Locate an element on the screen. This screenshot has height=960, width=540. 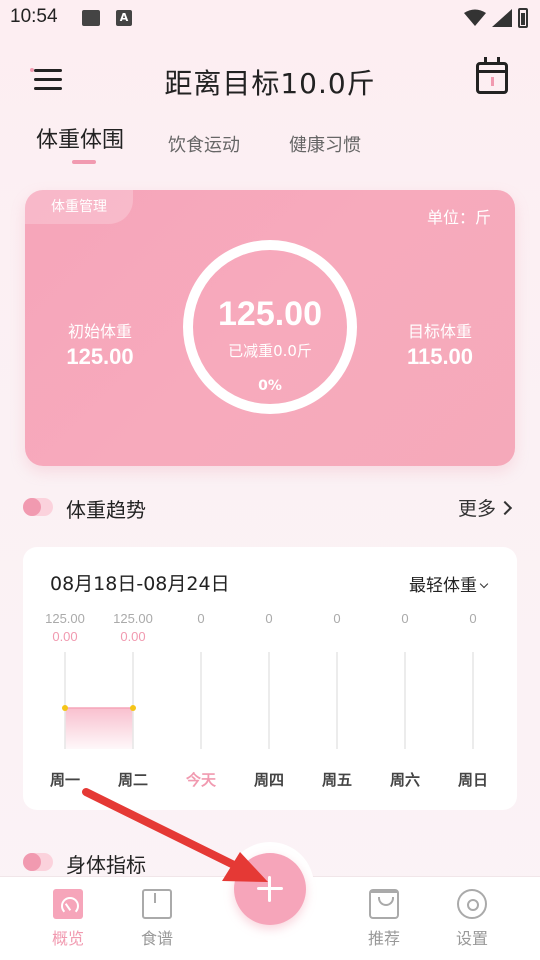
nav-recipes: 食谱 is located at coordinates (157, 919).